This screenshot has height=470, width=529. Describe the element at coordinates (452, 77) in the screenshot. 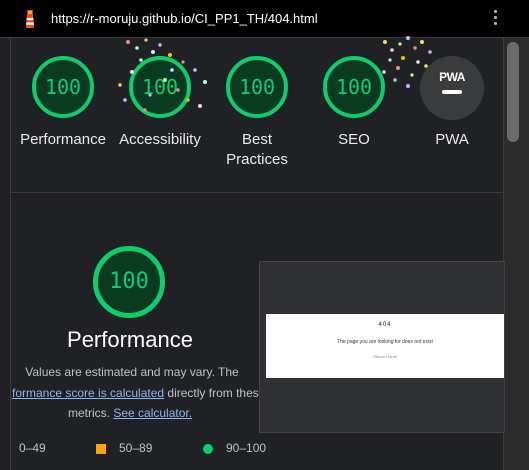

I see `pwa-badge-text: PWA` at that location.